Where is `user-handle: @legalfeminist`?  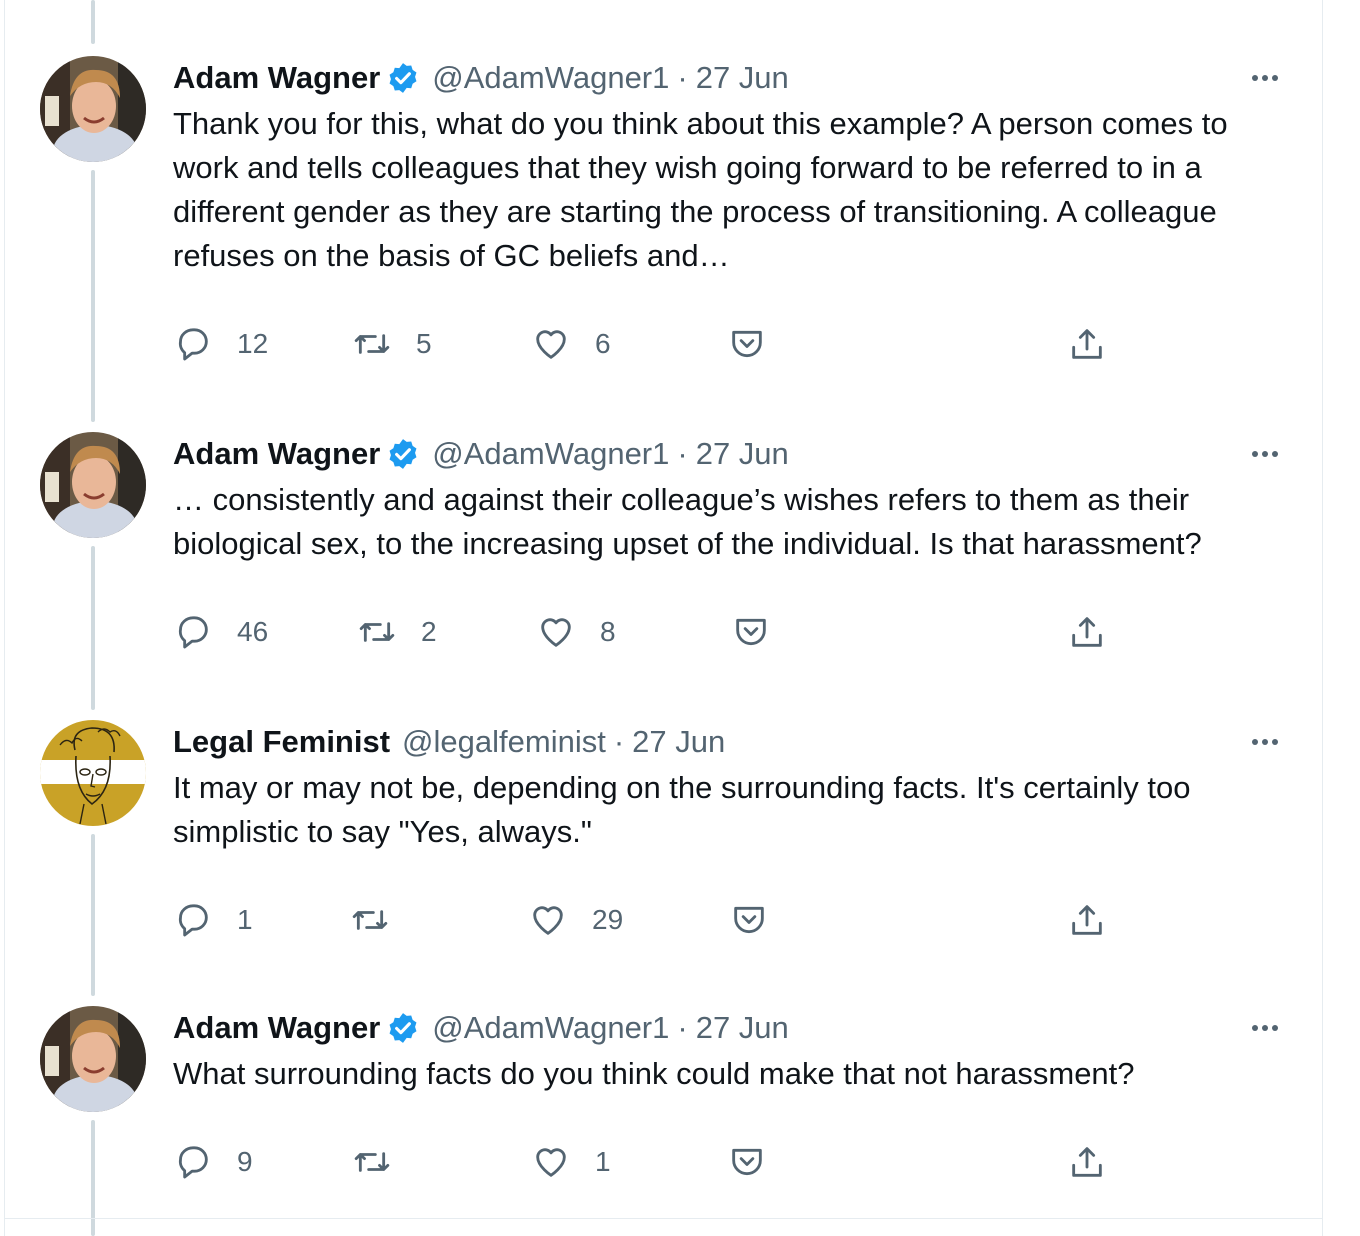 user-handle: @legalfeminist is located at coordinates (504, 742).